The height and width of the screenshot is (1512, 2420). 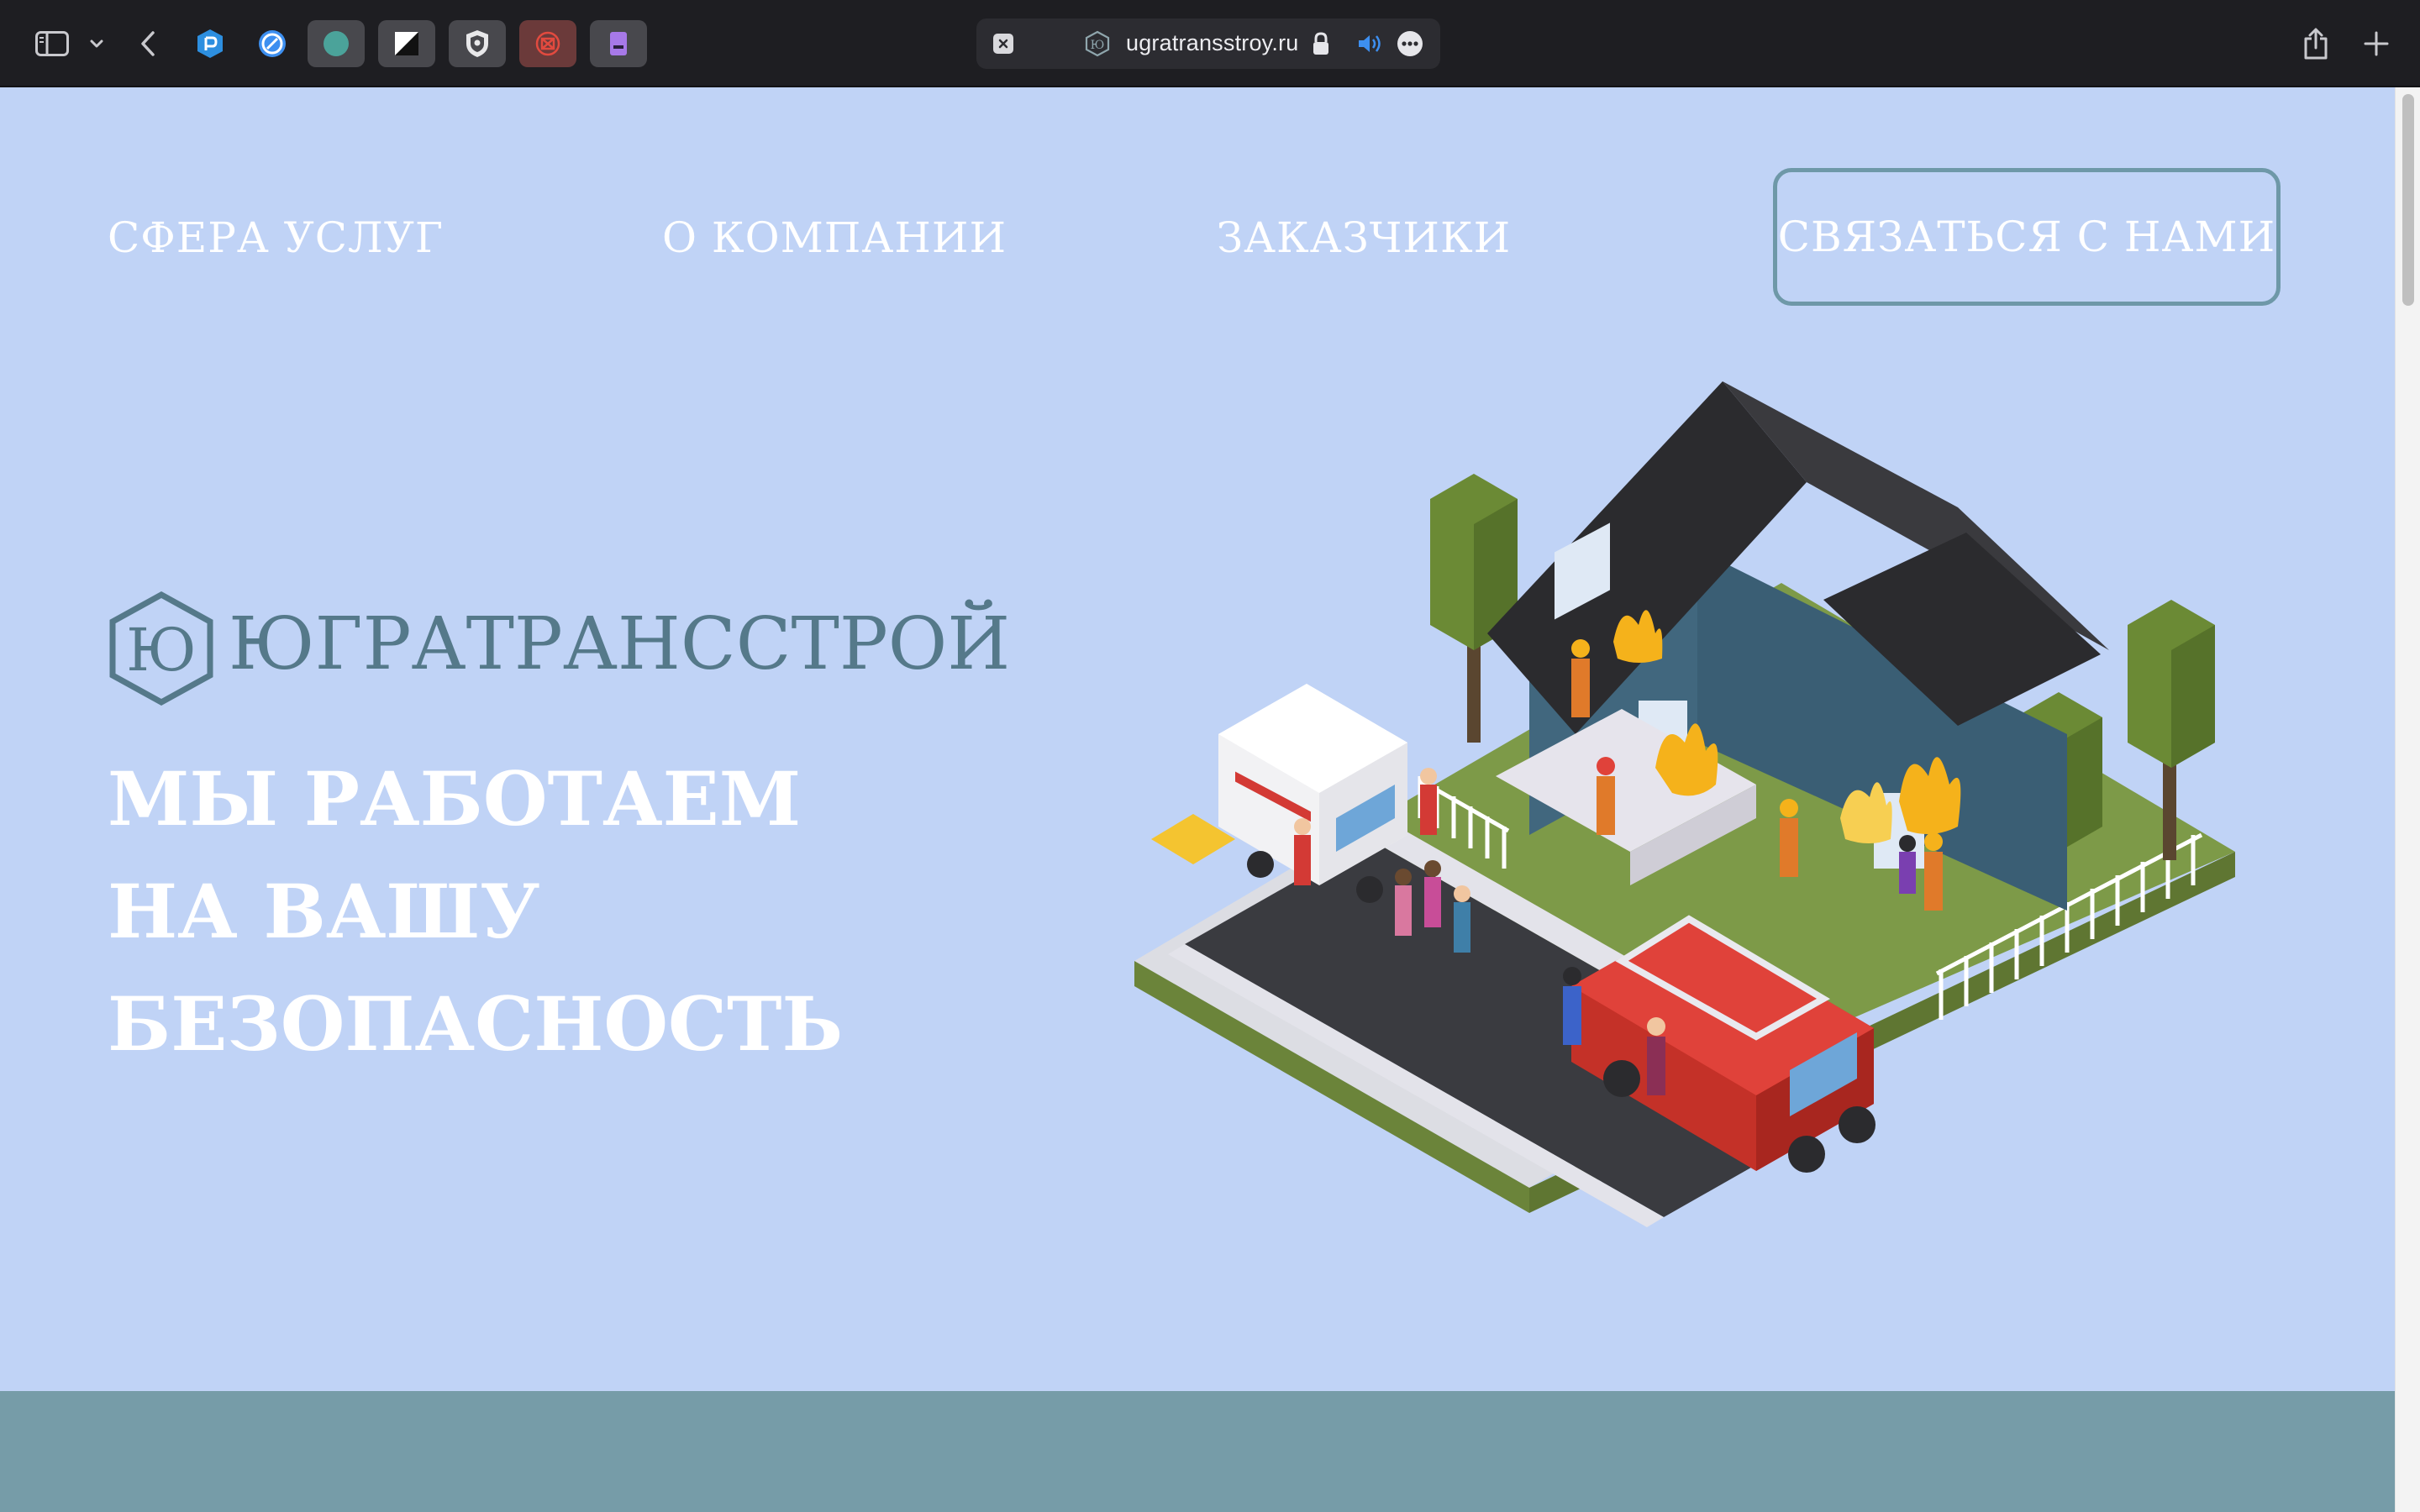 What do you see at coordinates (52, 43) in the screenshot?
I see `sidebar-icon` at bounding box center [52, 43].